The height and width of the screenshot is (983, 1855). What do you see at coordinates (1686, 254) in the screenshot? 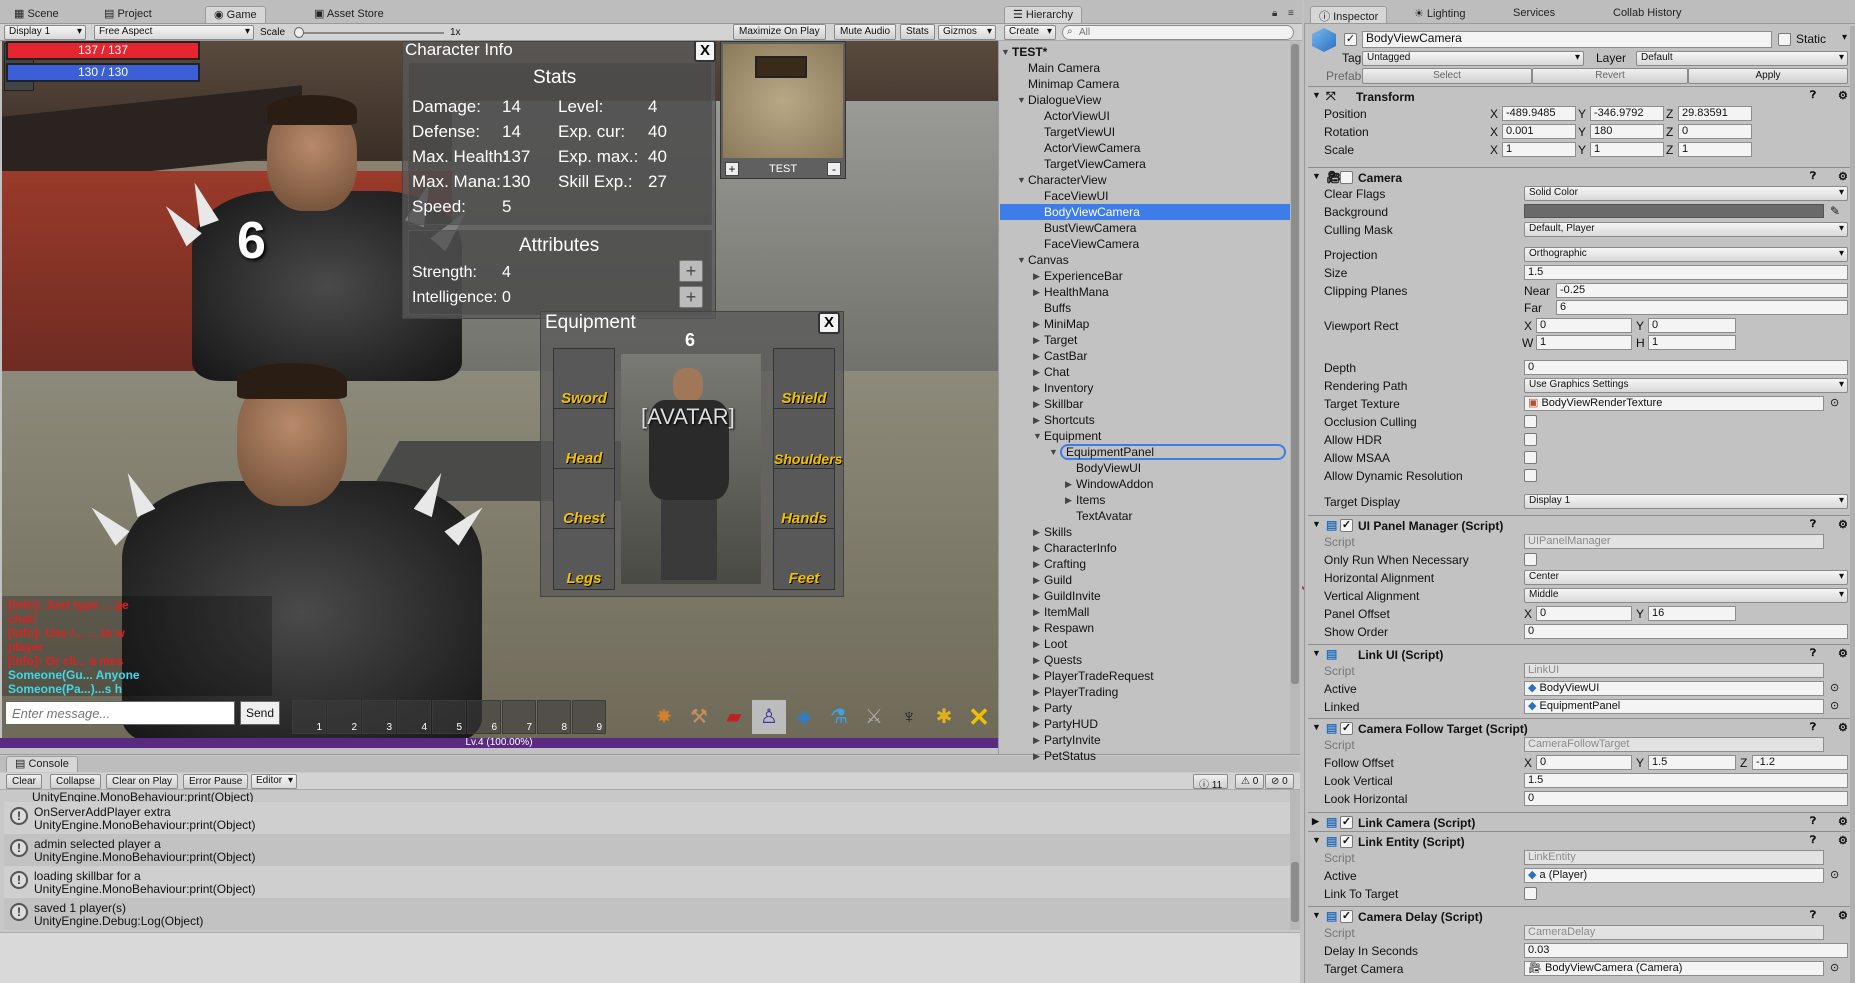
I see `projection-dropdown: Orthographic` at bounding box center [1686, 254].